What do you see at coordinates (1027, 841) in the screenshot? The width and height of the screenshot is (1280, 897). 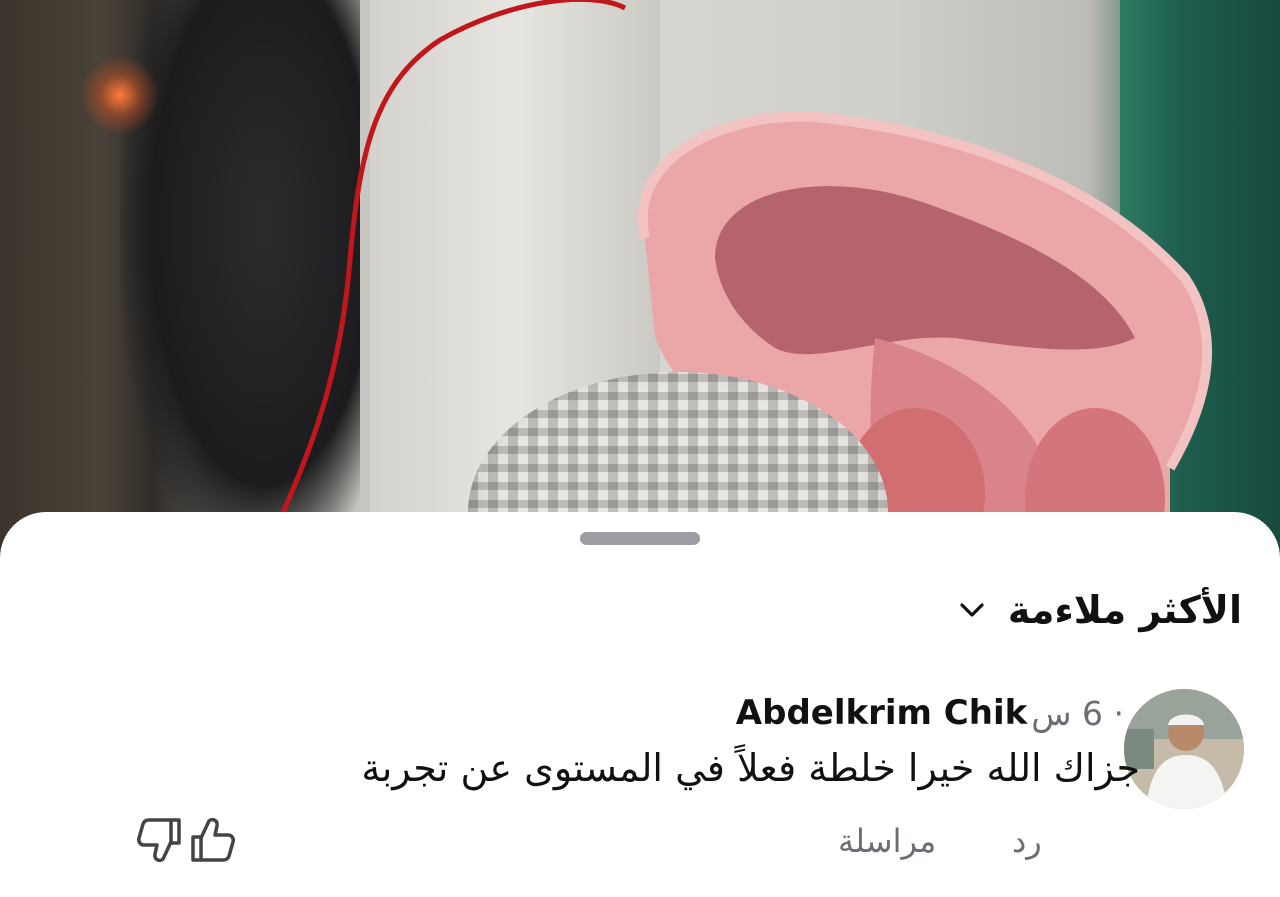 I see `reply-button: رد` at bounding box center [1027, 841].